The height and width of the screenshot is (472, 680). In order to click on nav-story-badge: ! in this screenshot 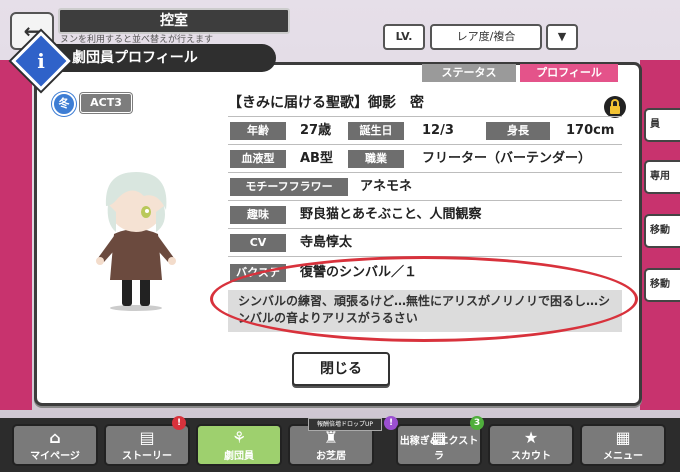, I will do `click(179, 423)`.